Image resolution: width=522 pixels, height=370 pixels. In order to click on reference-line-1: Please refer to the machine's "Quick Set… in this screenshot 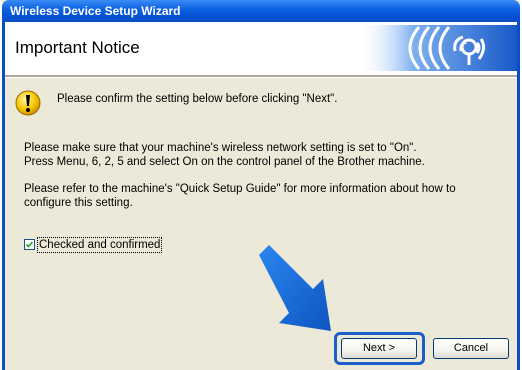, I will do `click(240, 189)`.